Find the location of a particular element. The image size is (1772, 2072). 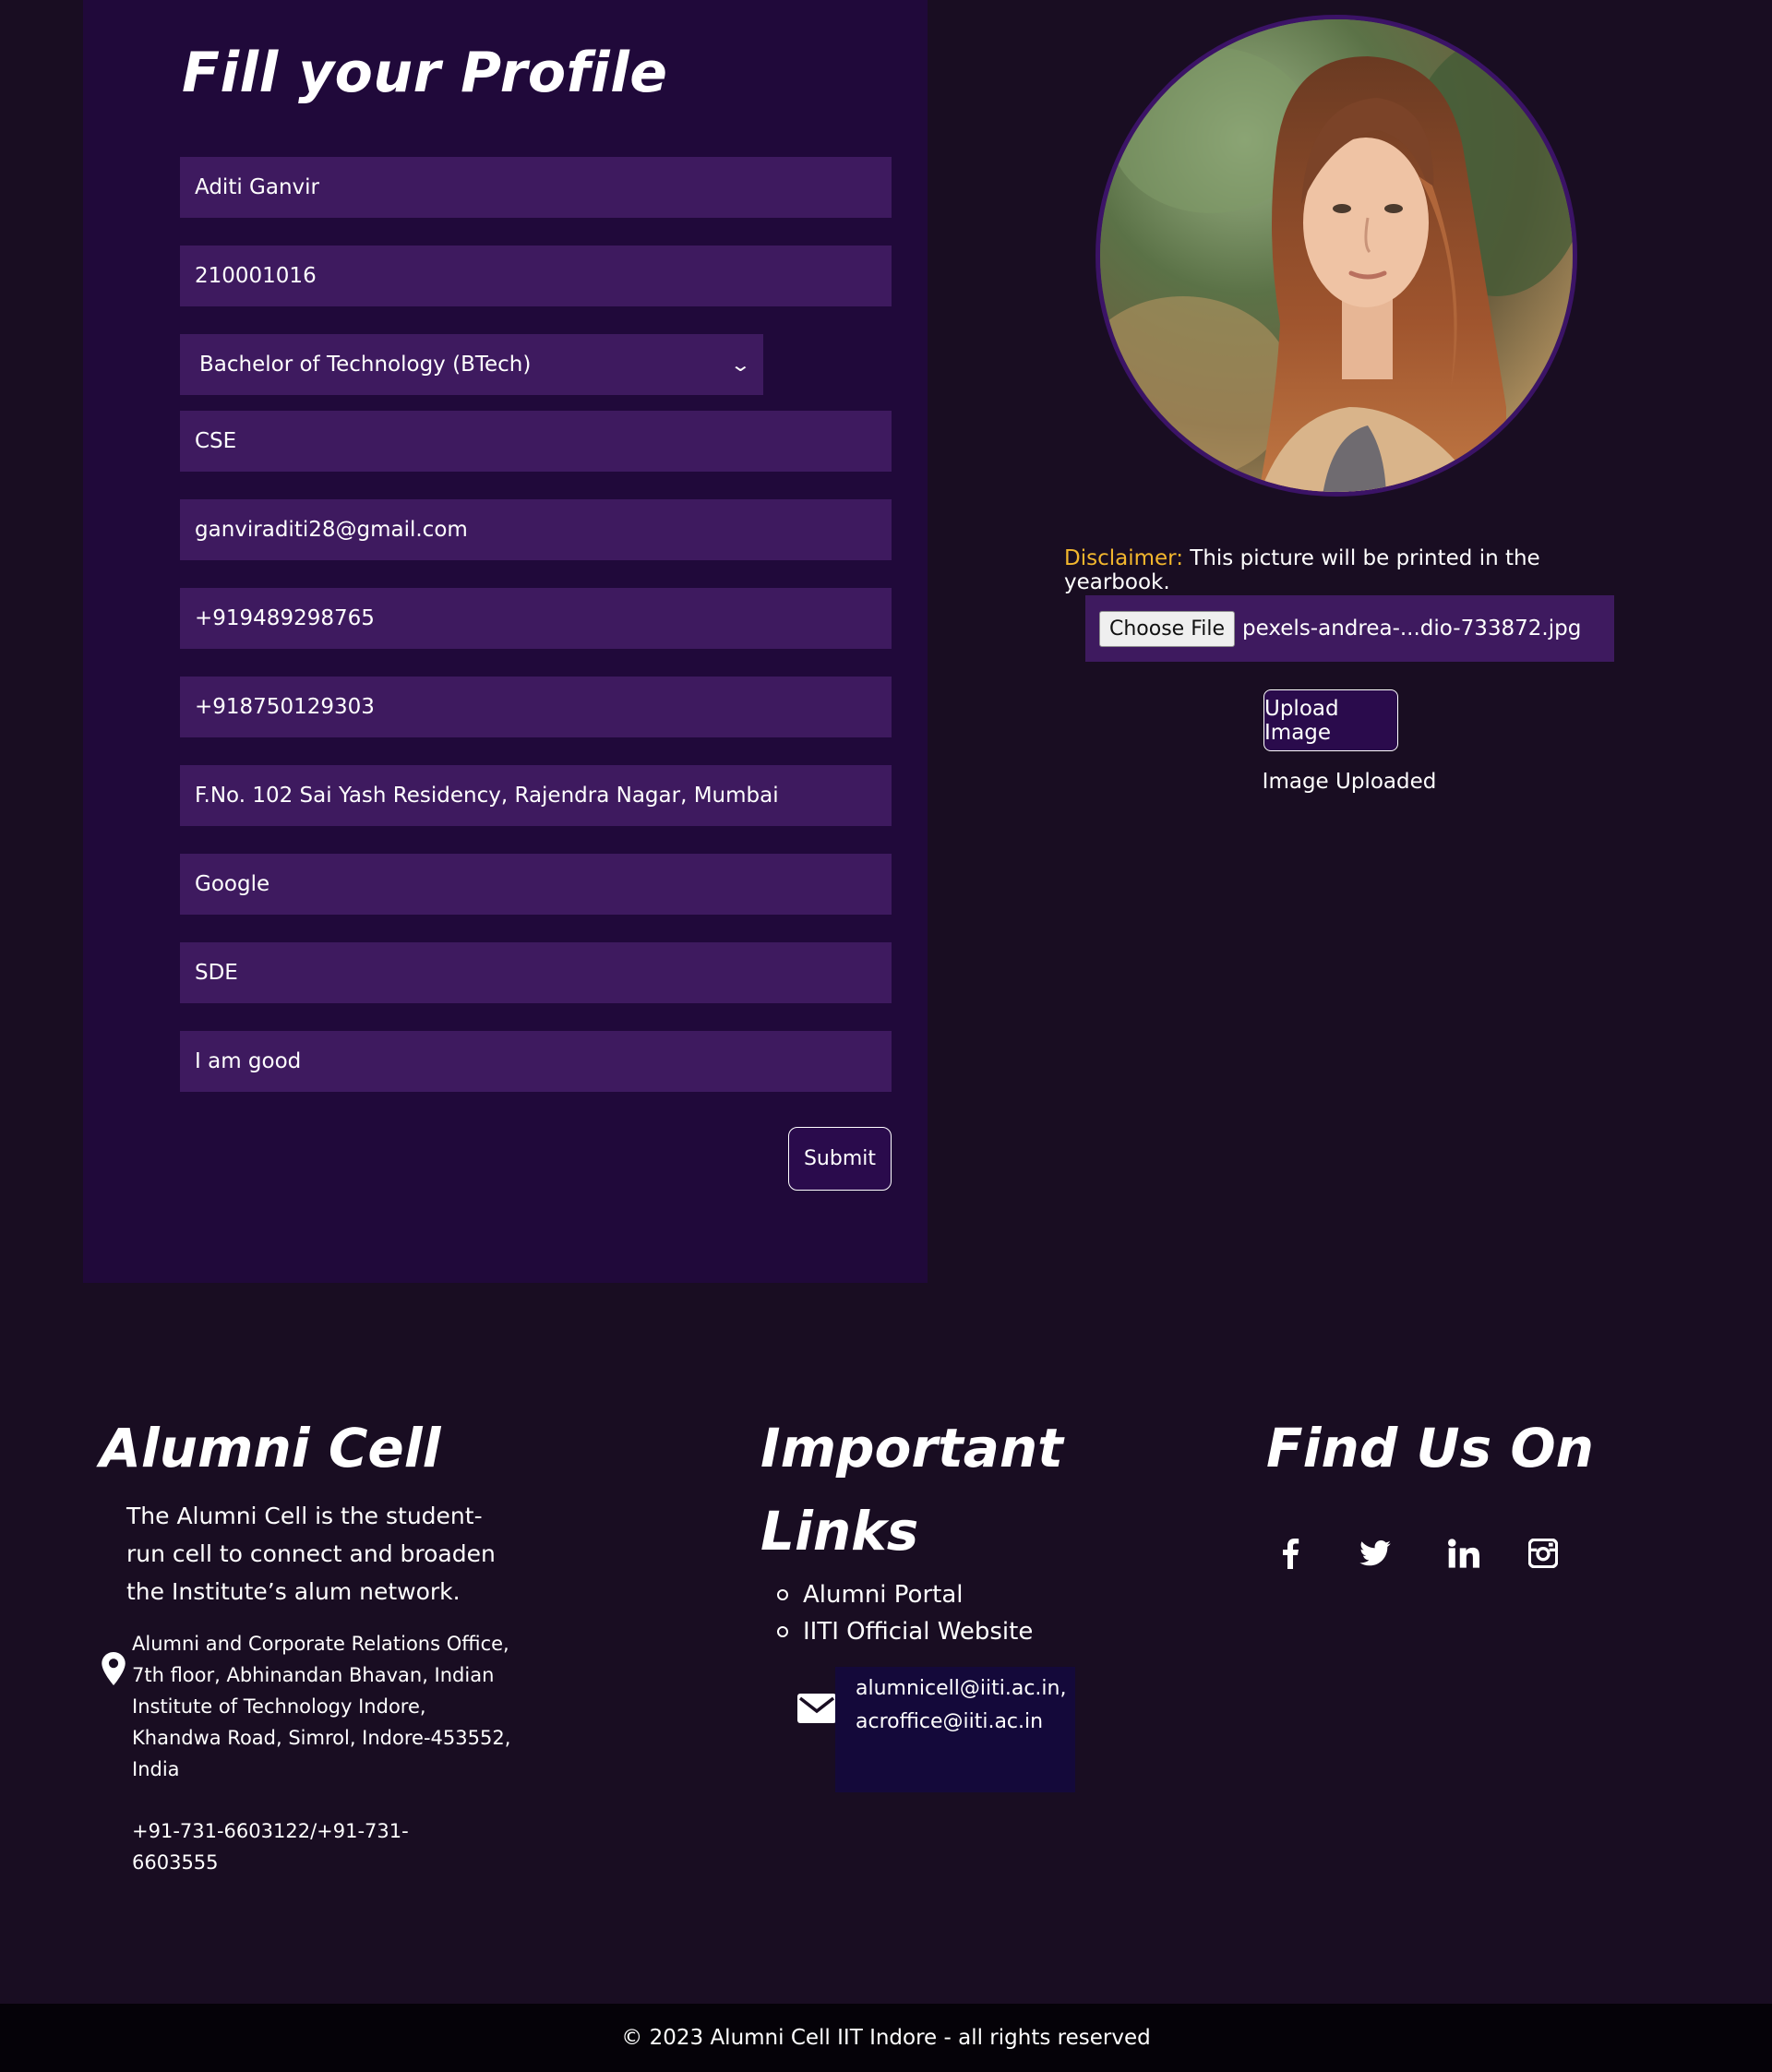

important-links-heading-line2: Links is located at coordinates (840, 1531).